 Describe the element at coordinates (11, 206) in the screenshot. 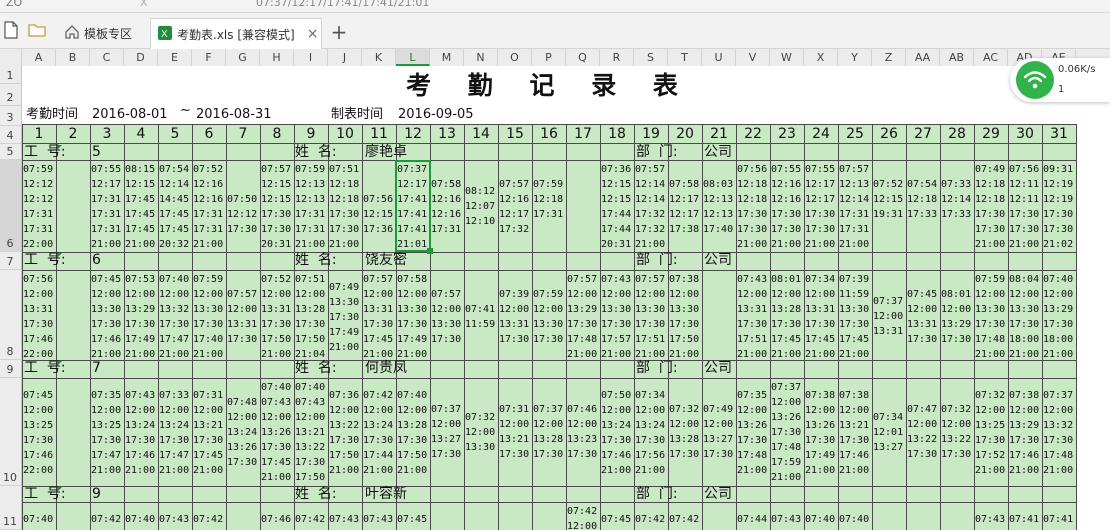

I see `row-header-6: 6` at that location.